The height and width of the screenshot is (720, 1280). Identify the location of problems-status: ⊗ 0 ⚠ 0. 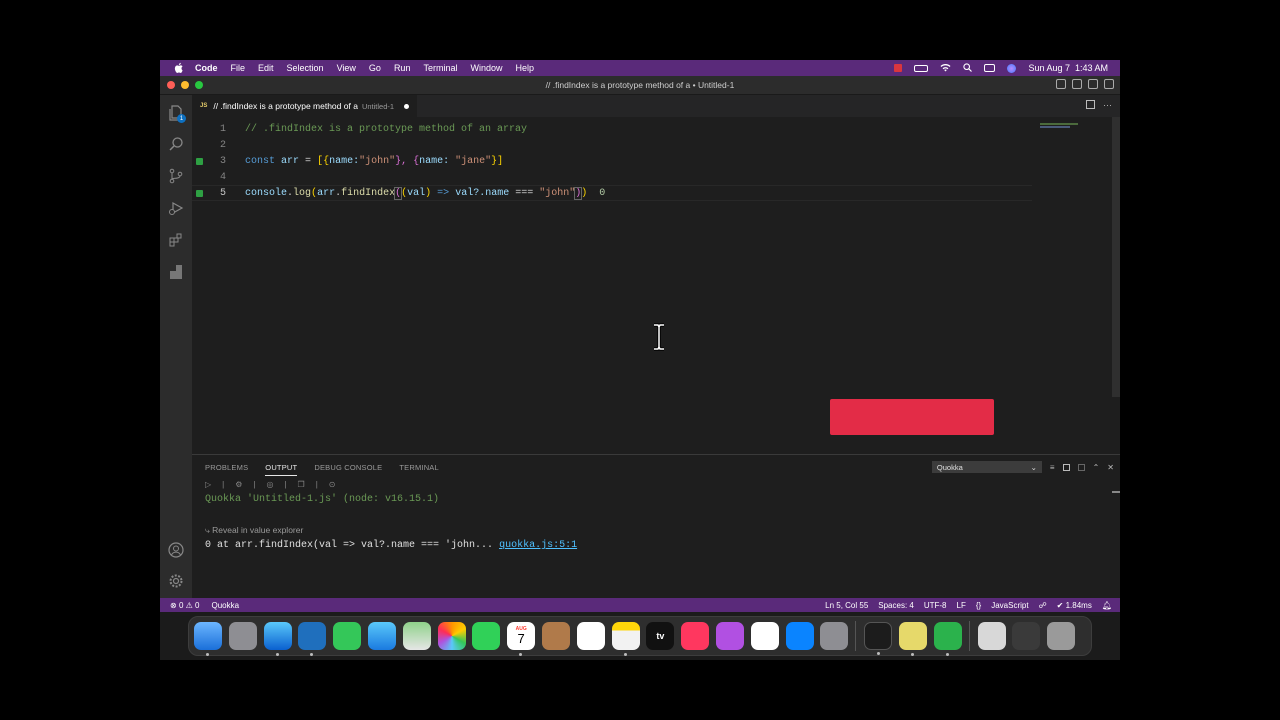
(184, 605).